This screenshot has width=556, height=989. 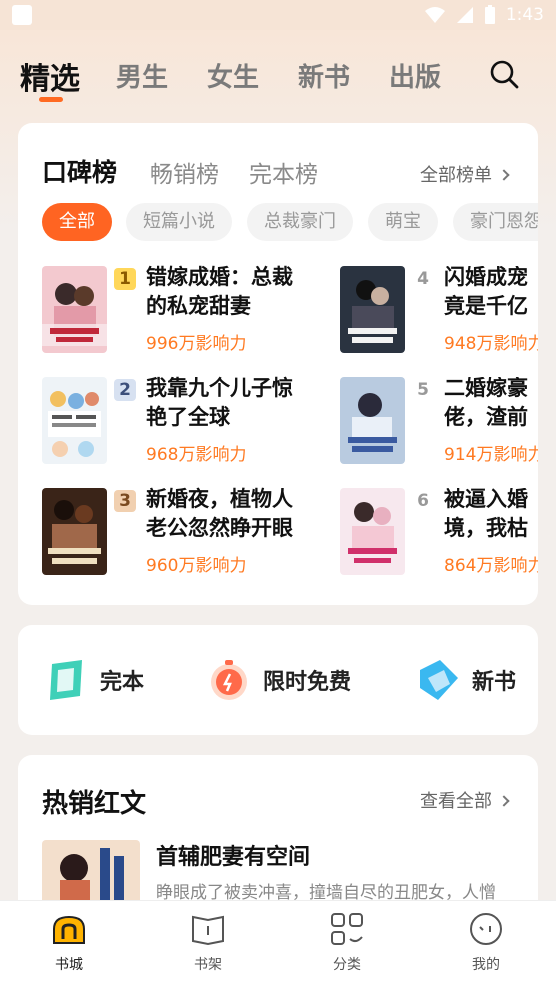 I want to click on tab-male: 男生, so click(x=142, y=75).